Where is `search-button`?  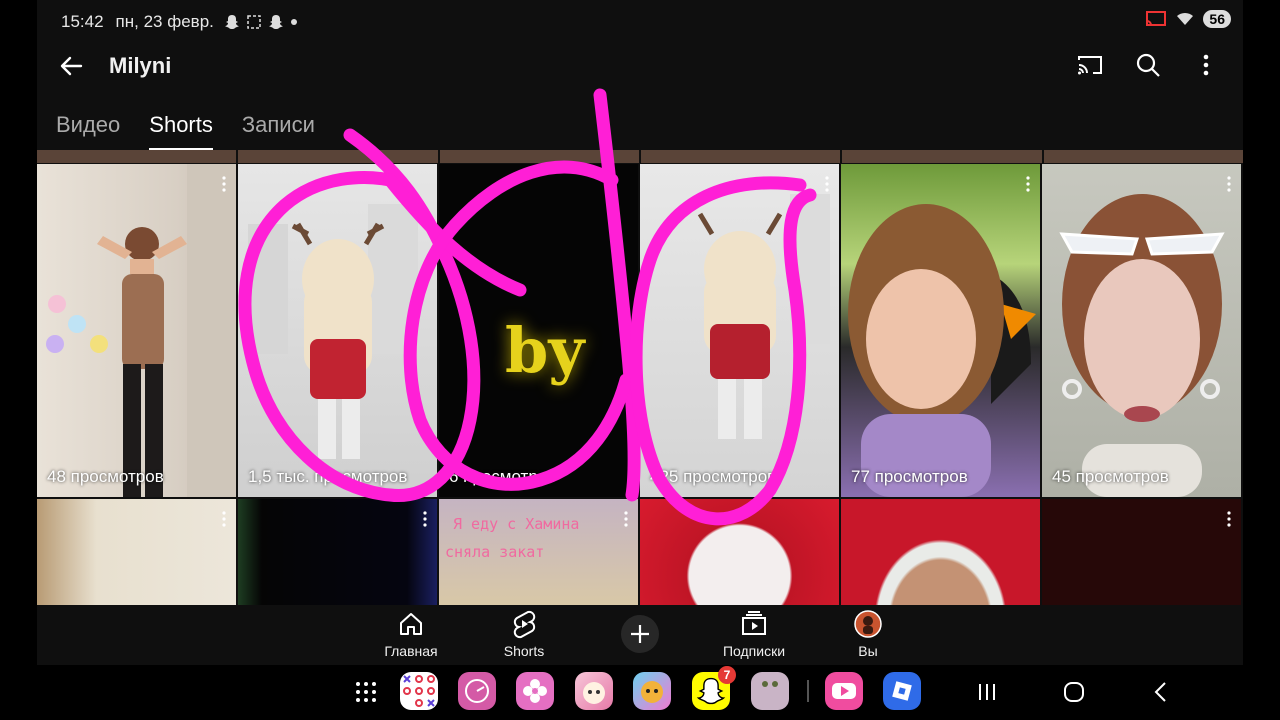 search-button is located at coordinates (1148, 65).